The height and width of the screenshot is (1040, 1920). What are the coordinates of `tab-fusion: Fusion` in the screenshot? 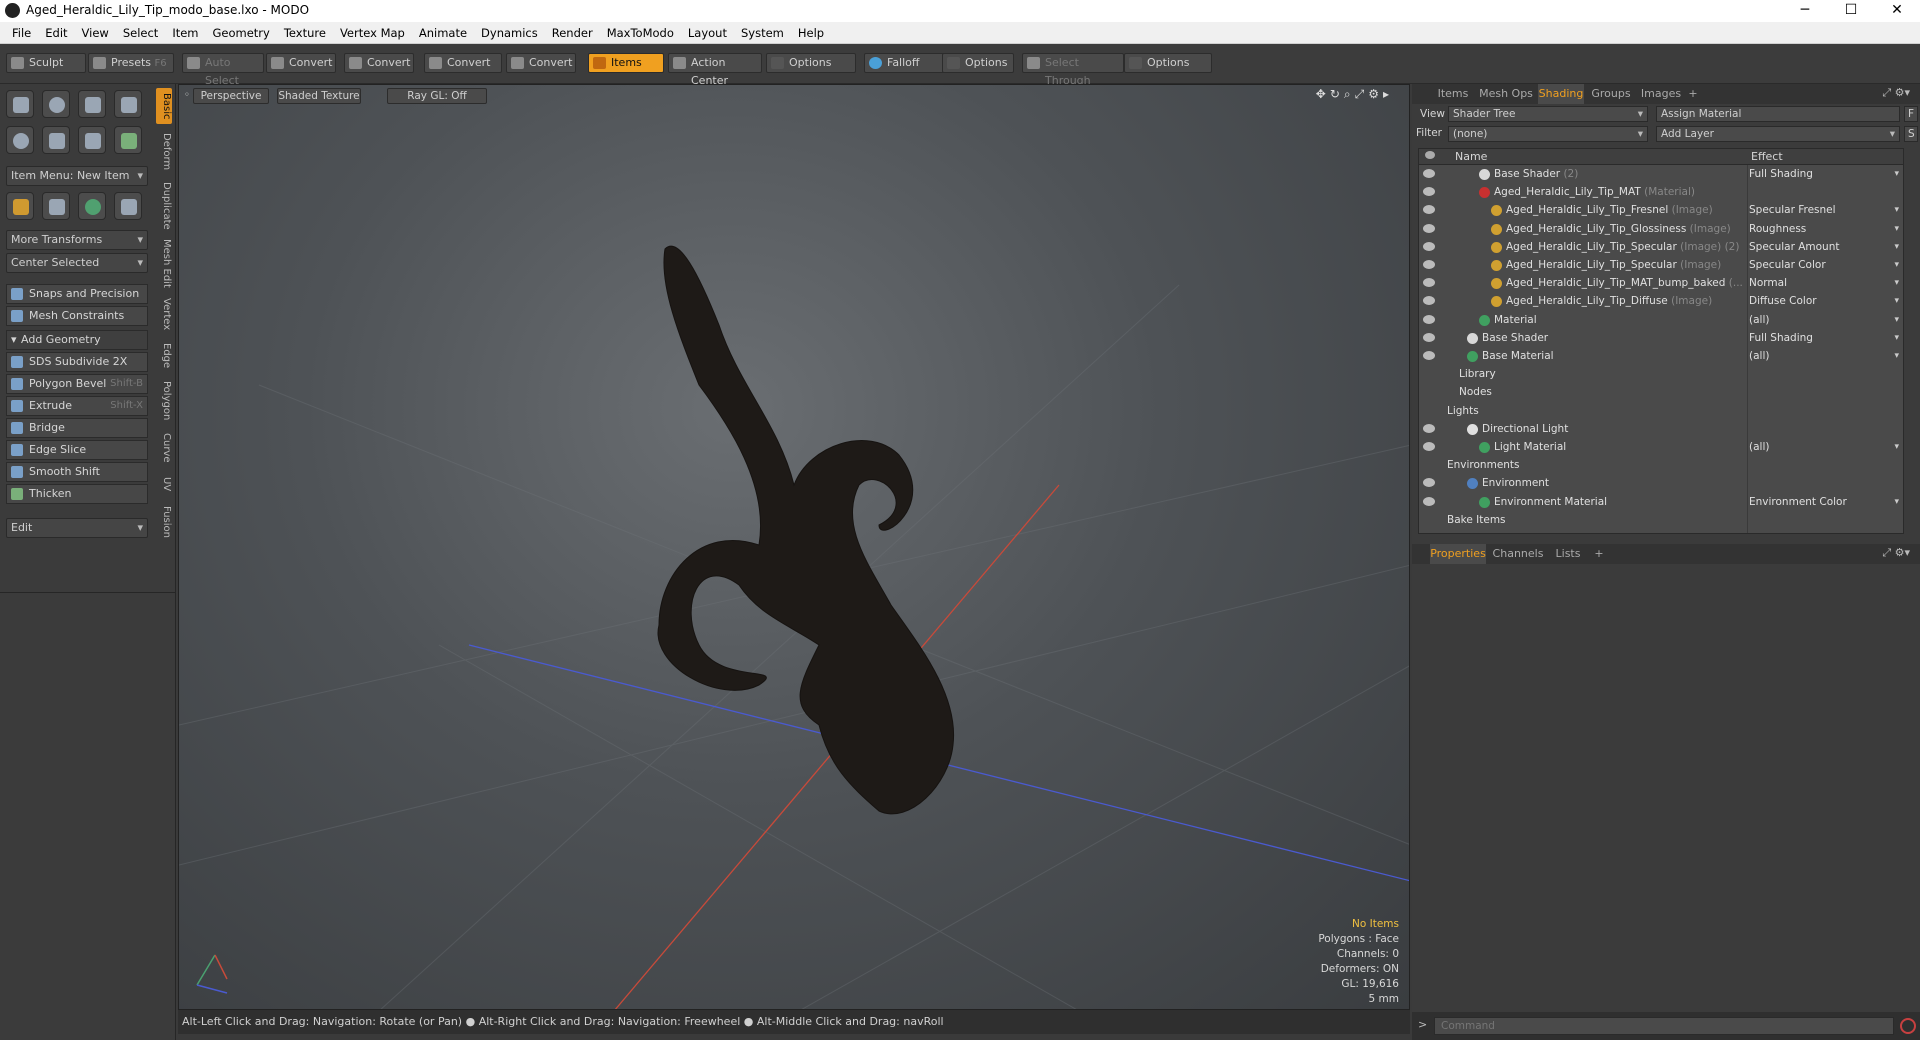 It's located at (164, 522).